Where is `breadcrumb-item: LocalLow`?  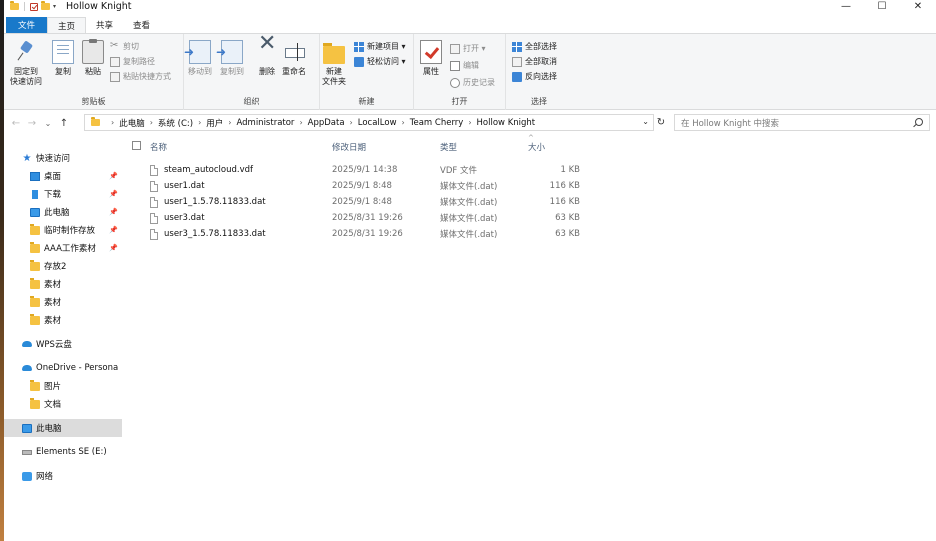 breadcrumb-item: LocalLow is located at coordinates (377, 123).